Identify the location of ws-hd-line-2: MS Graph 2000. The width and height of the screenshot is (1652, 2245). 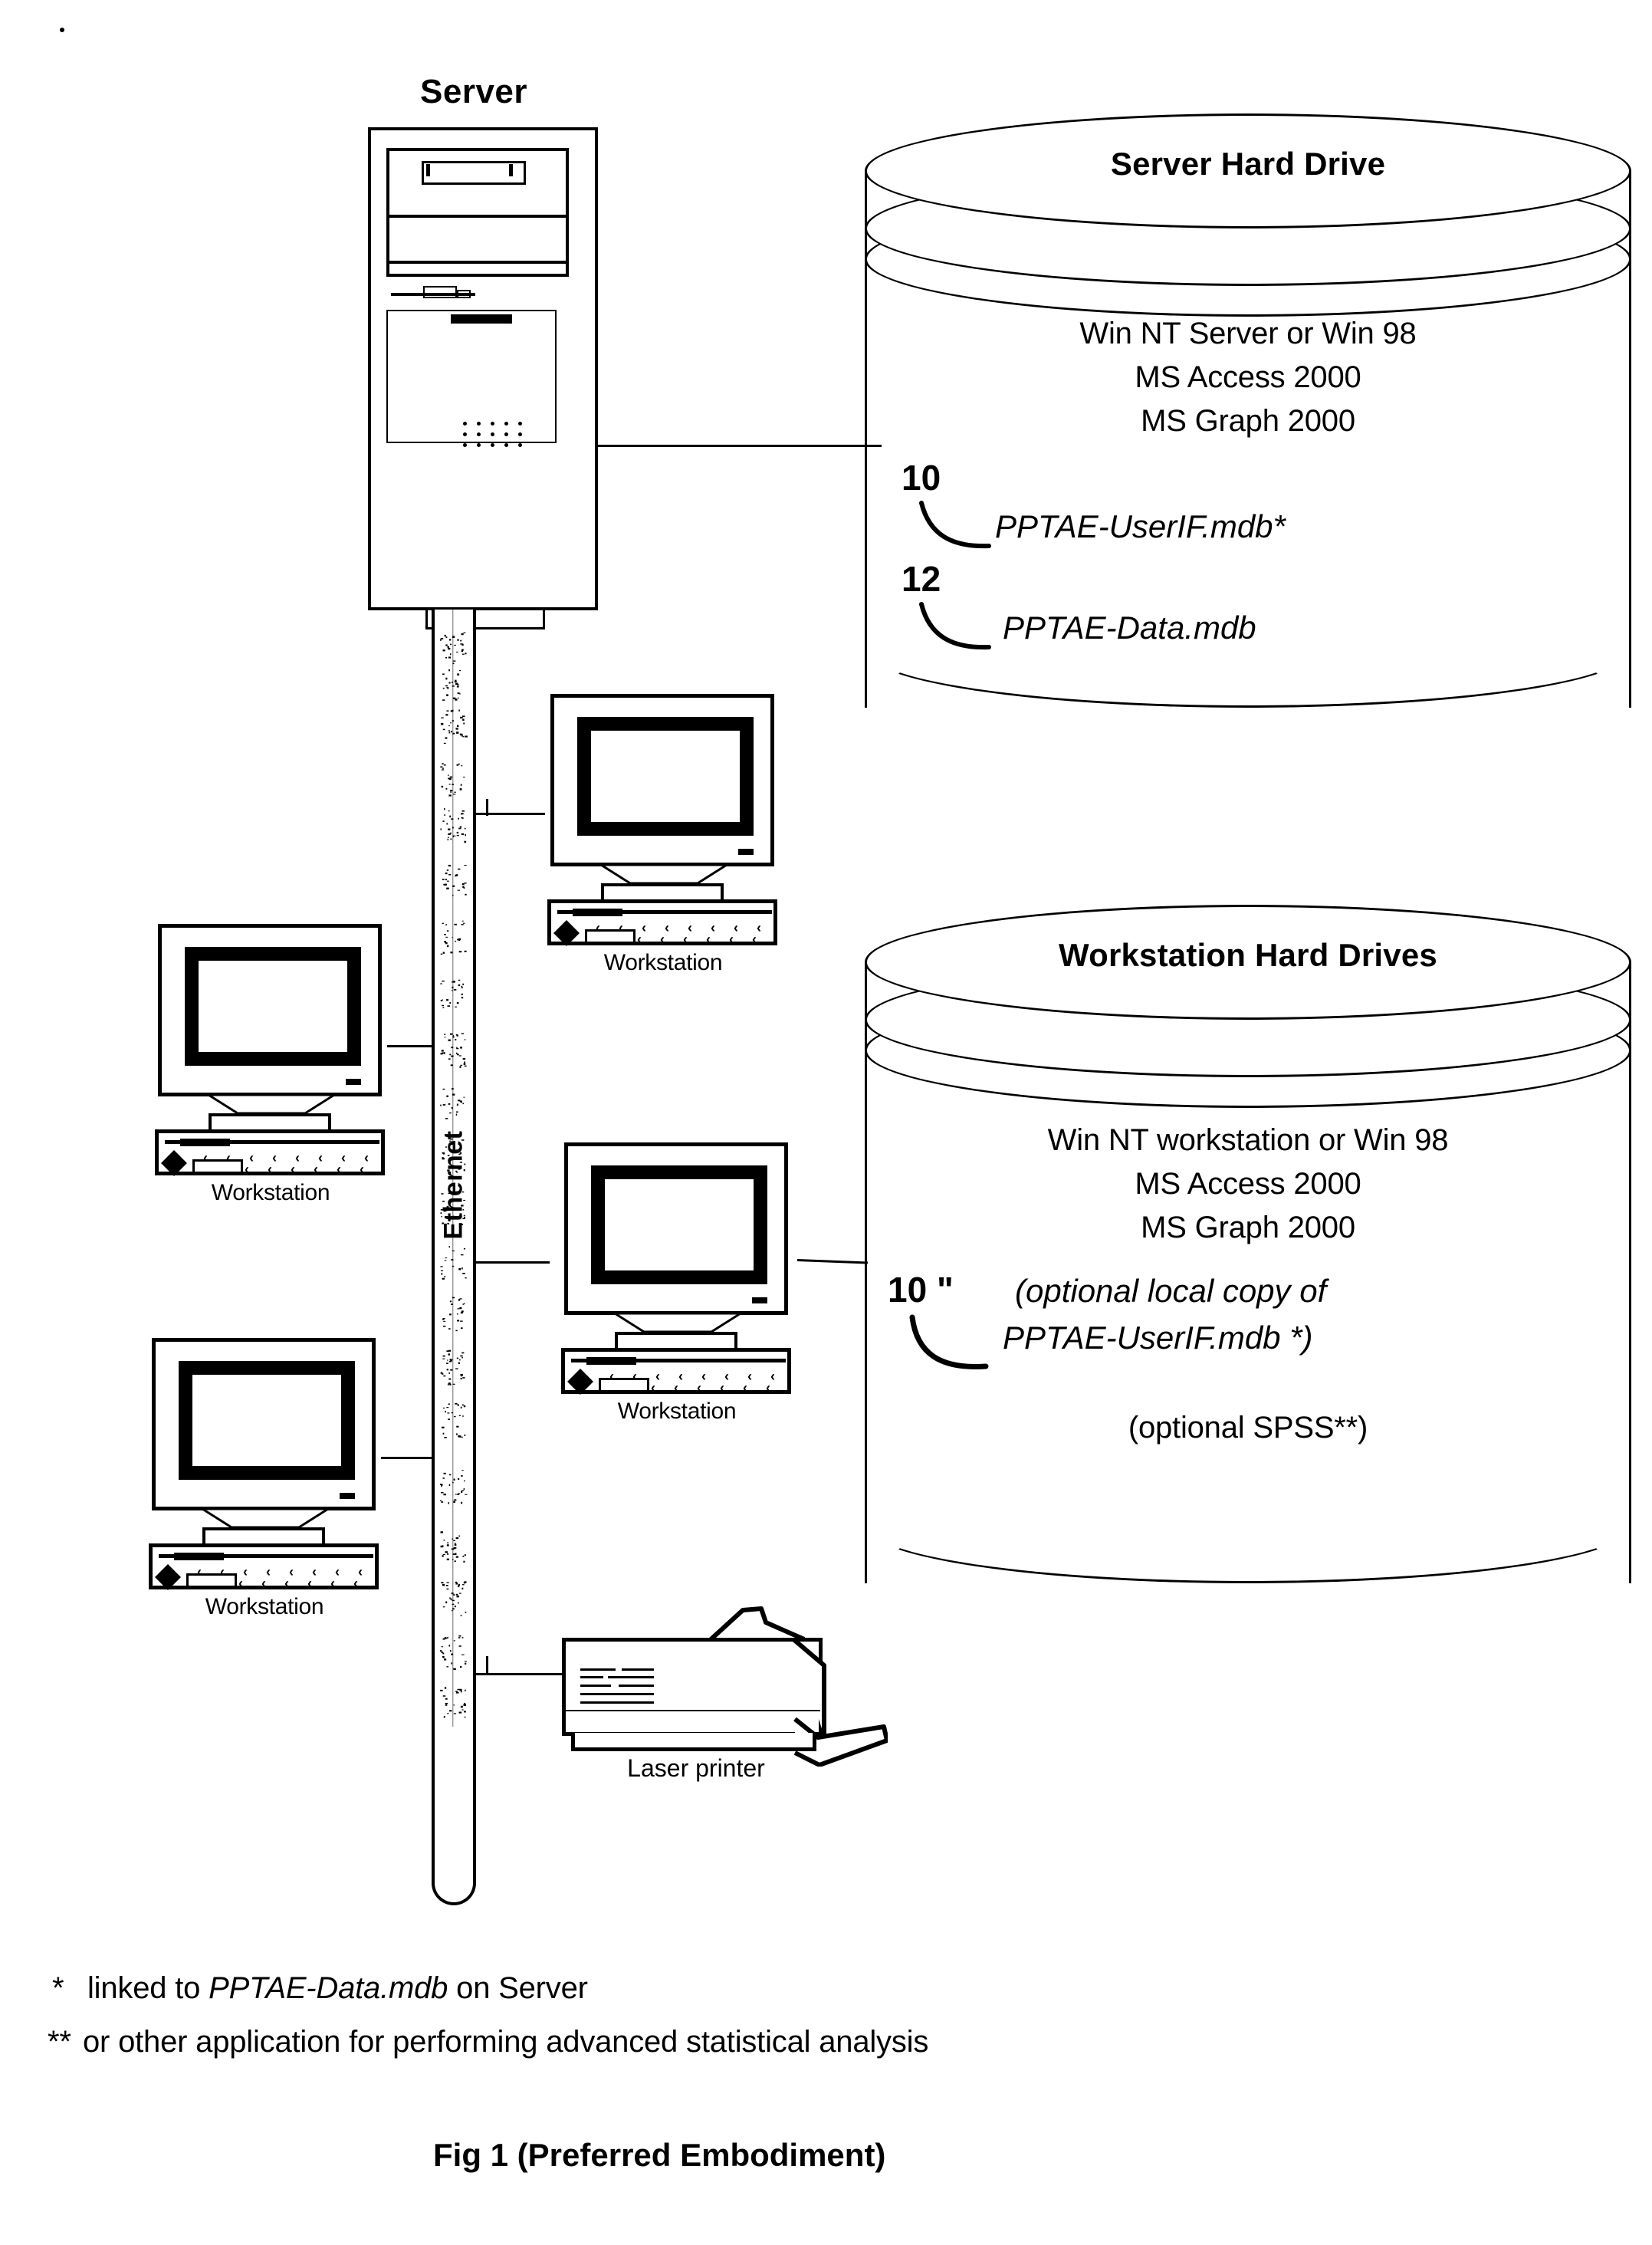
(1248, 1227).